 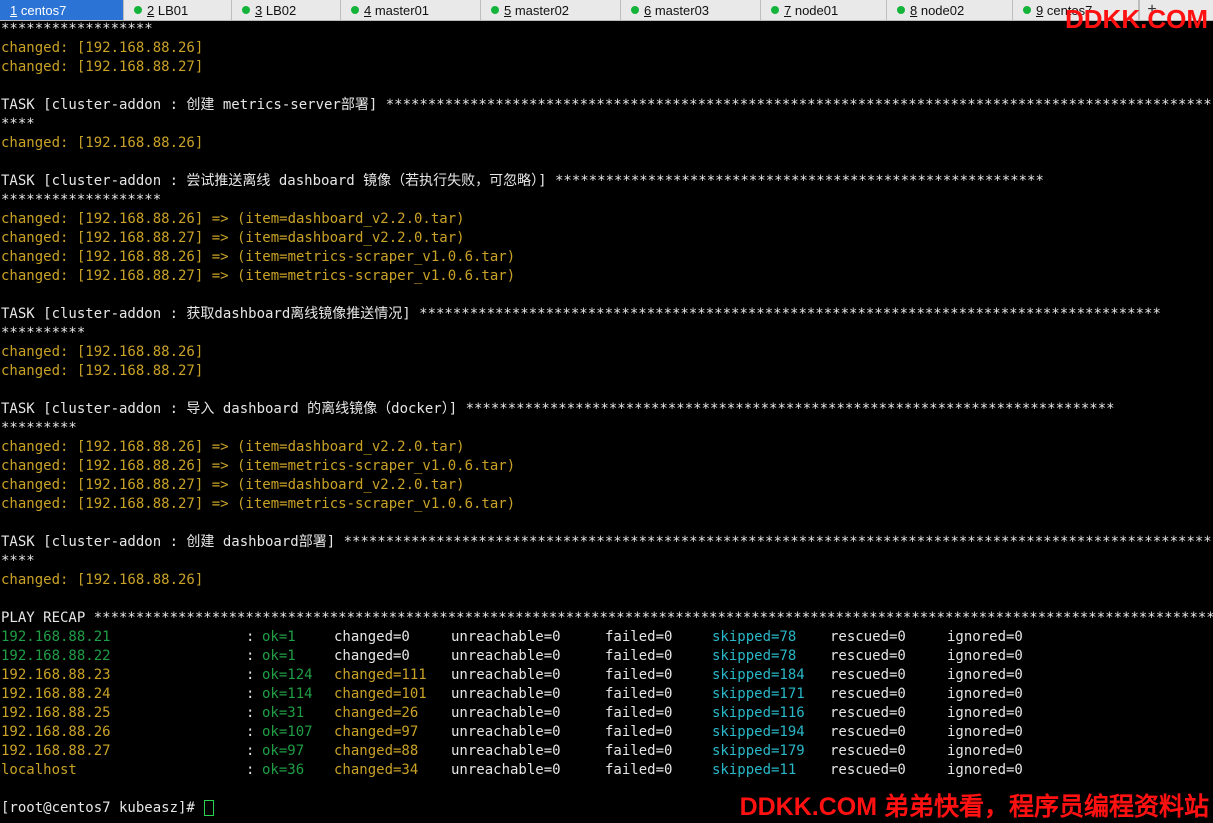 I want to click on recap-ok: ok=107, so click(x=287, y=732).